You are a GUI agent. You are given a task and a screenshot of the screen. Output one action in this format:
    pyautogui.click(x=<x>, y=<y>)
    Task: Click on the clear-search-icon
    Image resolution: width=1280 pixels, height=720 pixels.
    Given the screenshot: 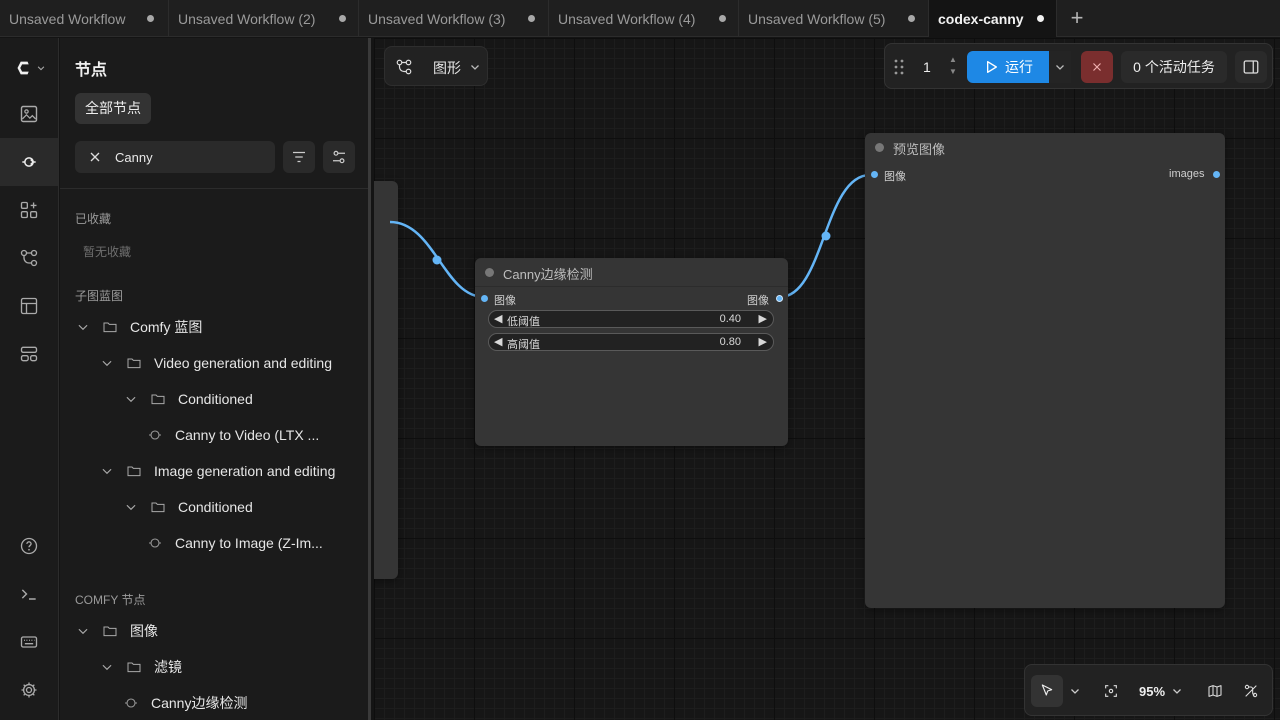 What is the action you would take?
    pyautogui.click(x=95, y=157)
    